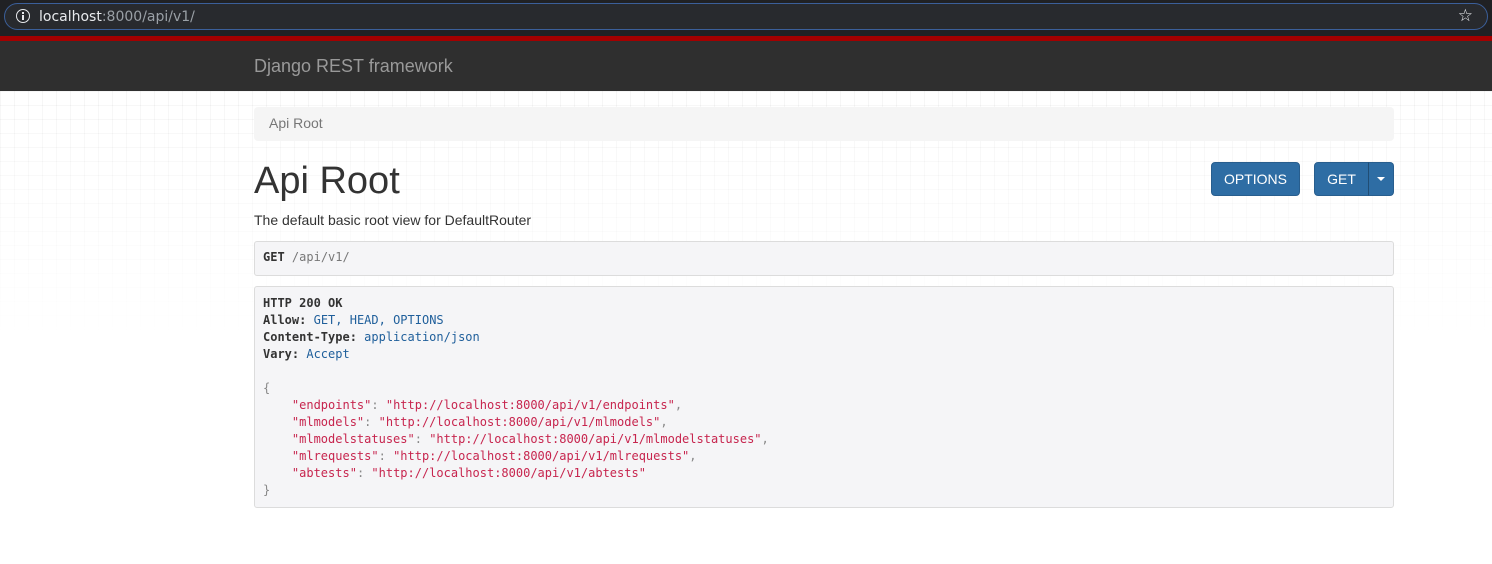 The height and width of the screenshot is (564, 1492). I want to click on navbar: Django REST framework, so click(746, 66).